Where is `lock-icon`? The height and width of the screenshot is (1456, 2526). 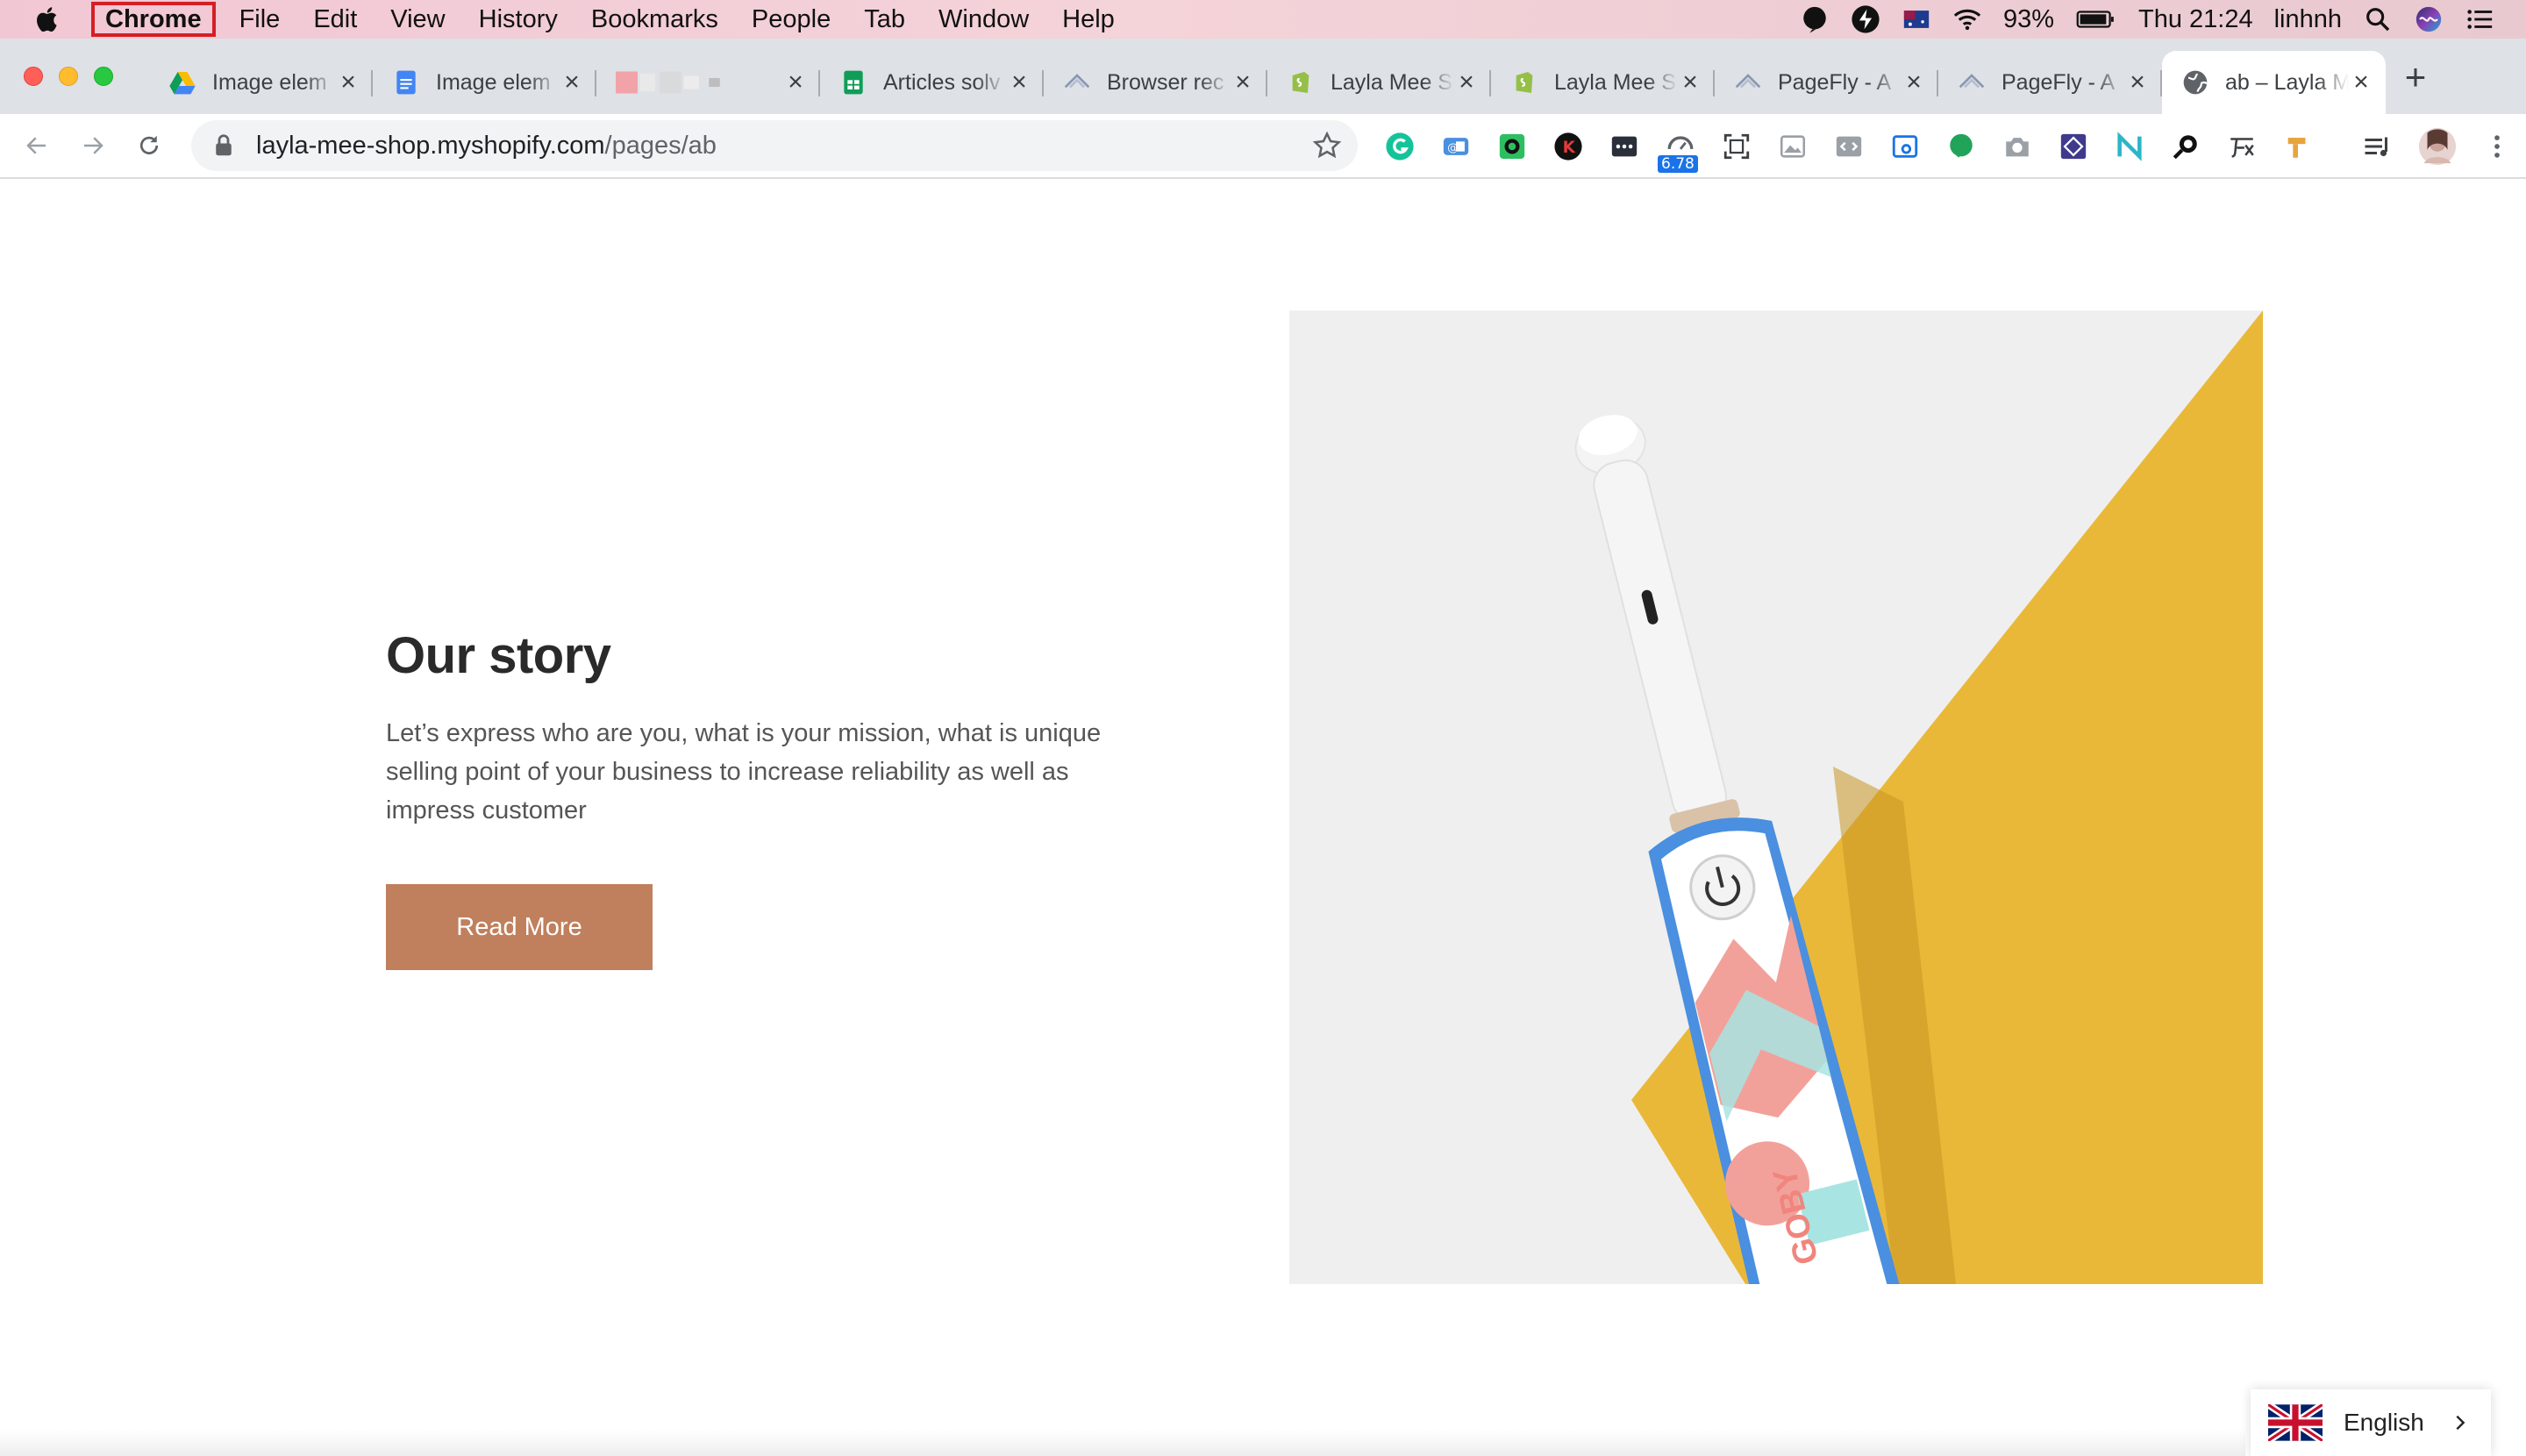 lock-icon is located at coordinates (223, 145).